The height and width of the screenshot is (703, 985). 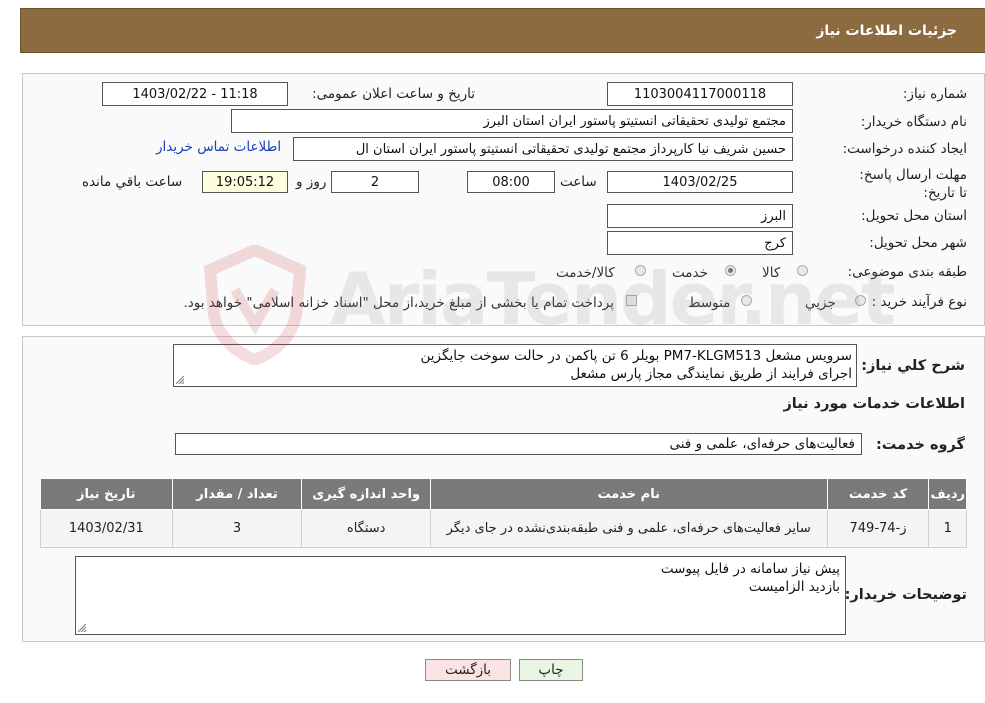 I want to click on cell-service-code: ز-74-749, so click(x=878, y=528).